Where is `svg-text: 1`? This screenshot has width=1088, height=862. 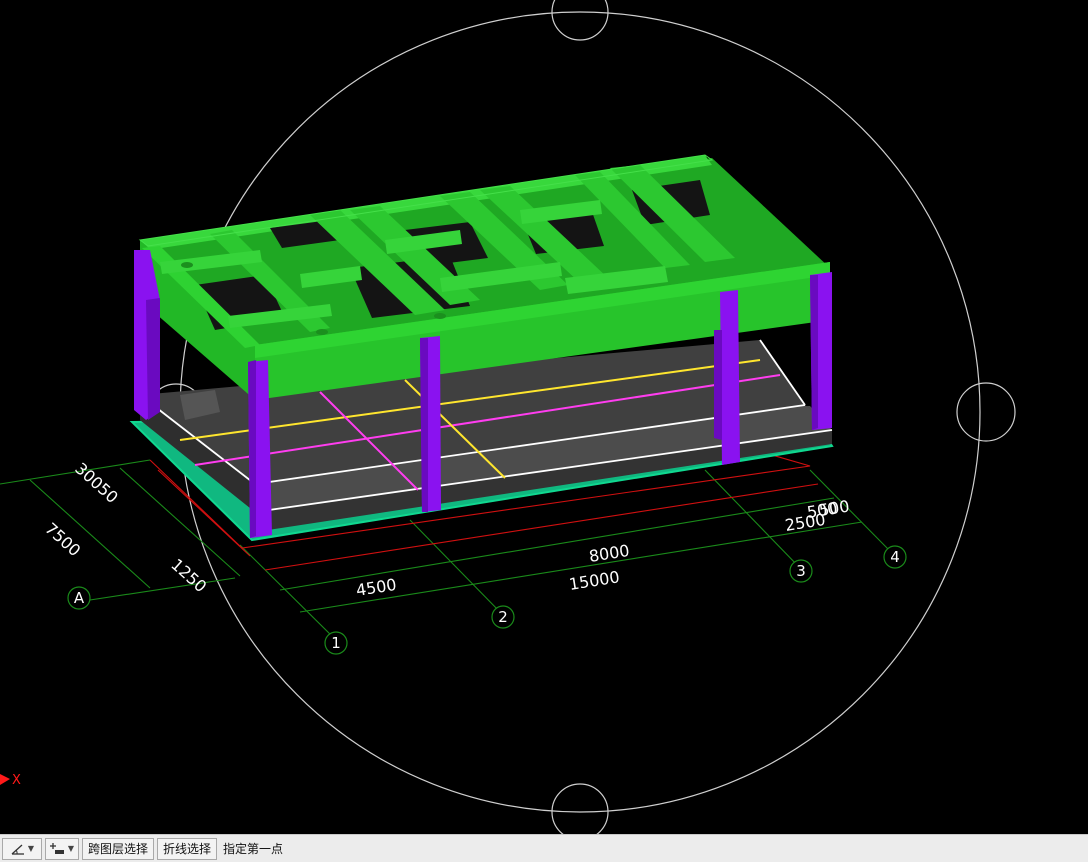
svg-text: 1 is located at coordinates (336, 643).